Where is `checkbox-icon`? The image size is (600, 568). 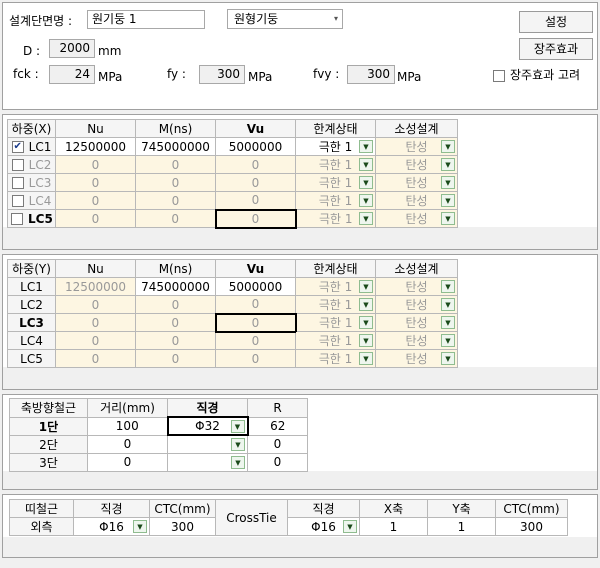 checkbox-icon is located at coordinates (499, 75).